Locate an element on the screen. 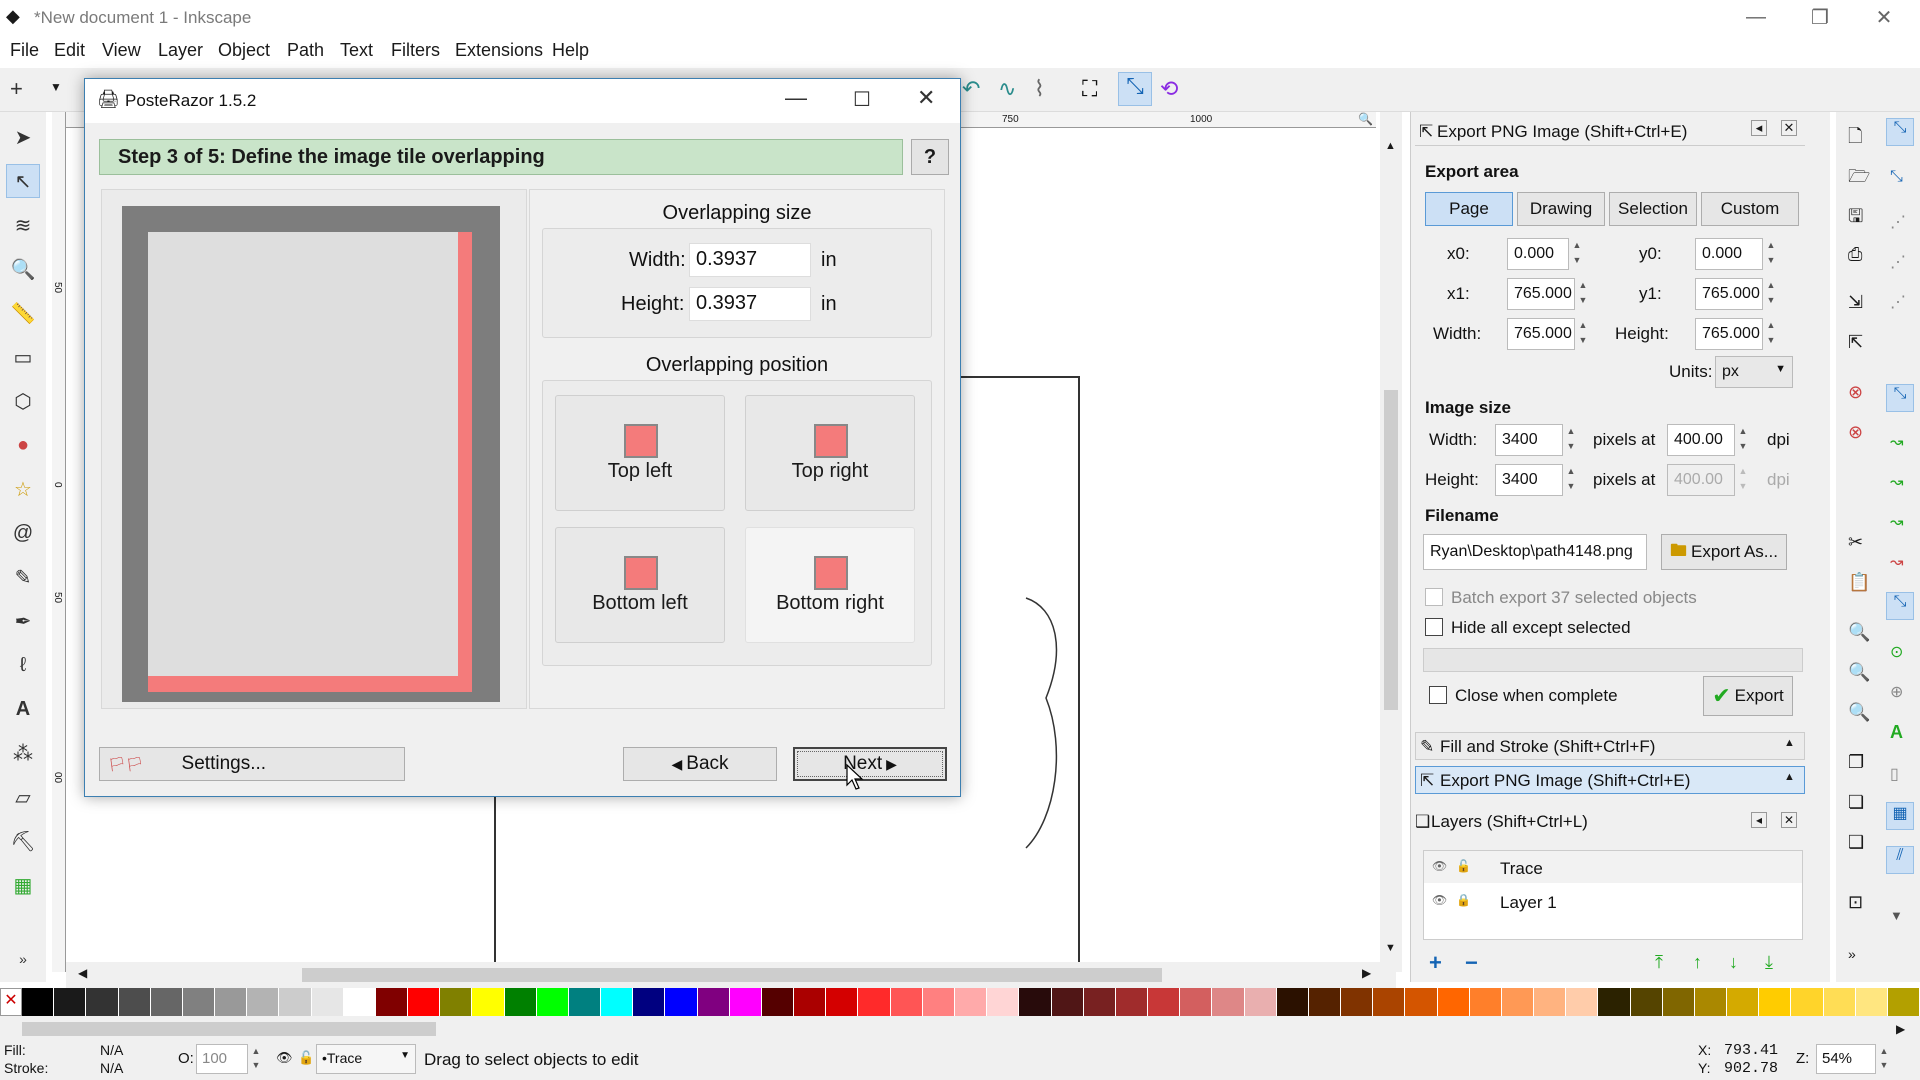  menu-edit: Edit is located at coordinates (69, 50).